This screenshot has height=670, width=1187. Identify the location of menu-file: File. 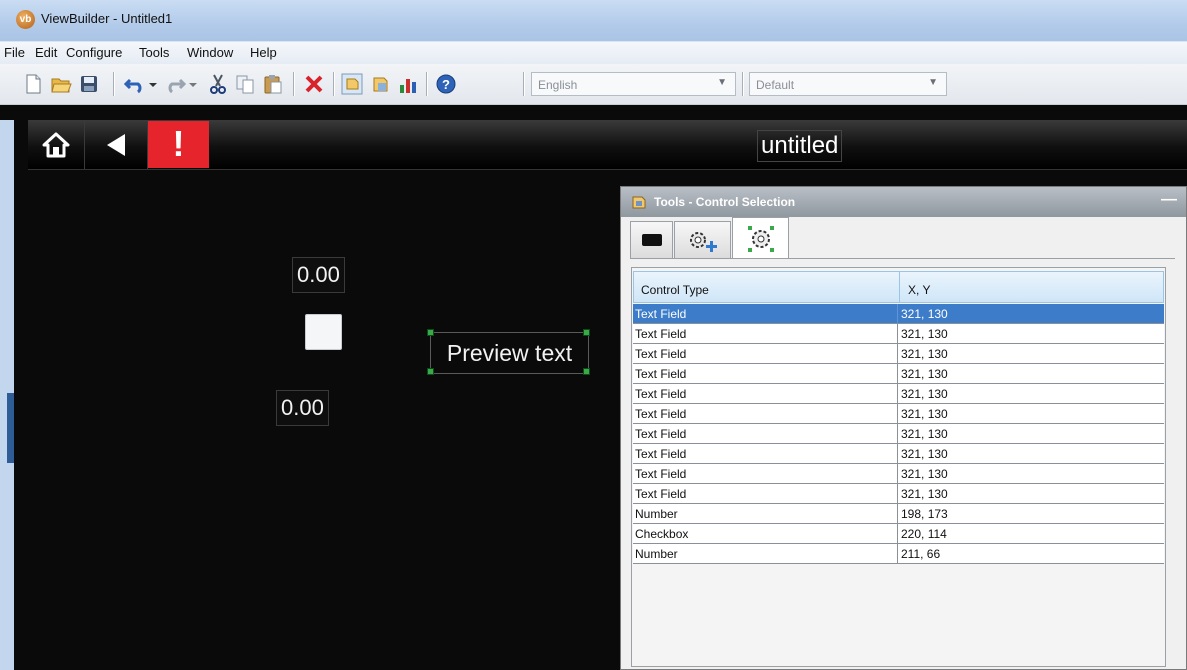
(14, 52).